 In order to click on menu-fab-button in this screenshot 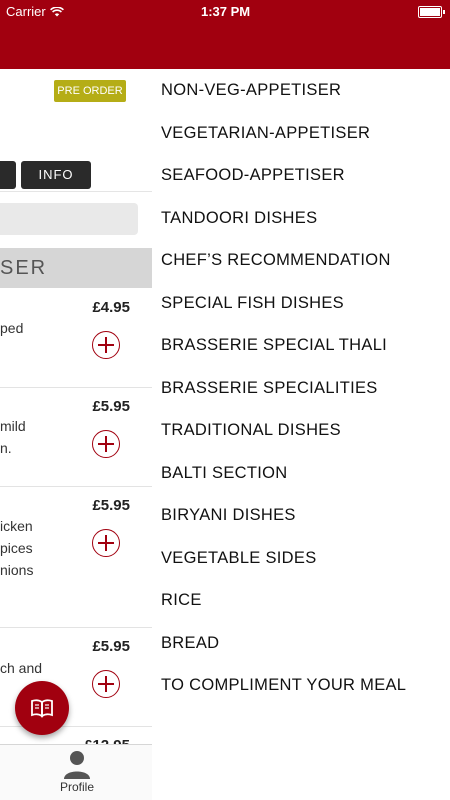, I will do `click(42, 708)`.